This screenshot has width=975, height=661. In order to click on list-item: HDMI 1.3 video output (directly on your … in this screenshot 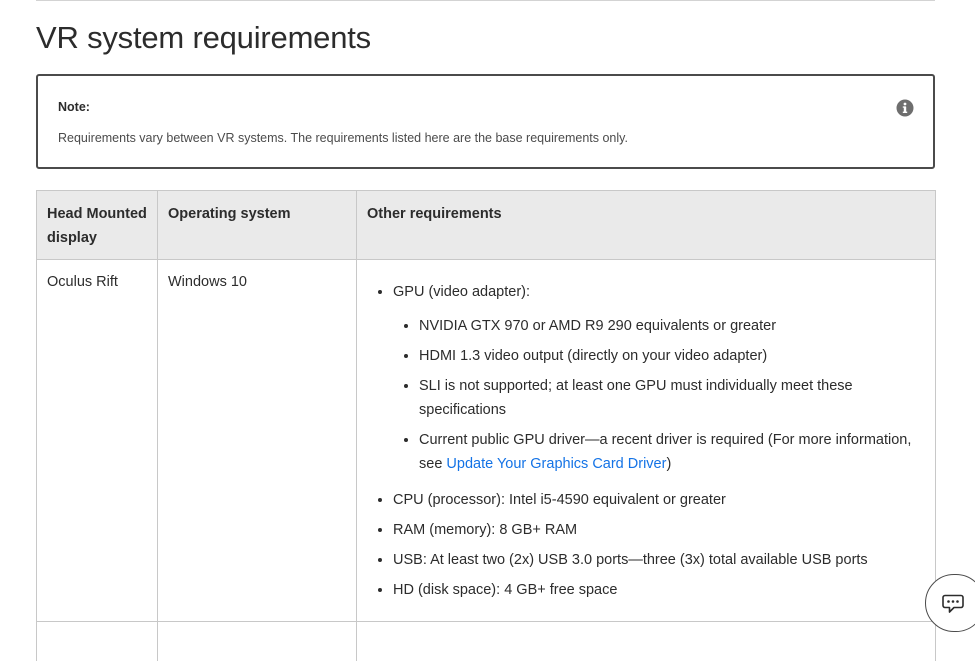, I will do `click(672, 356)`.